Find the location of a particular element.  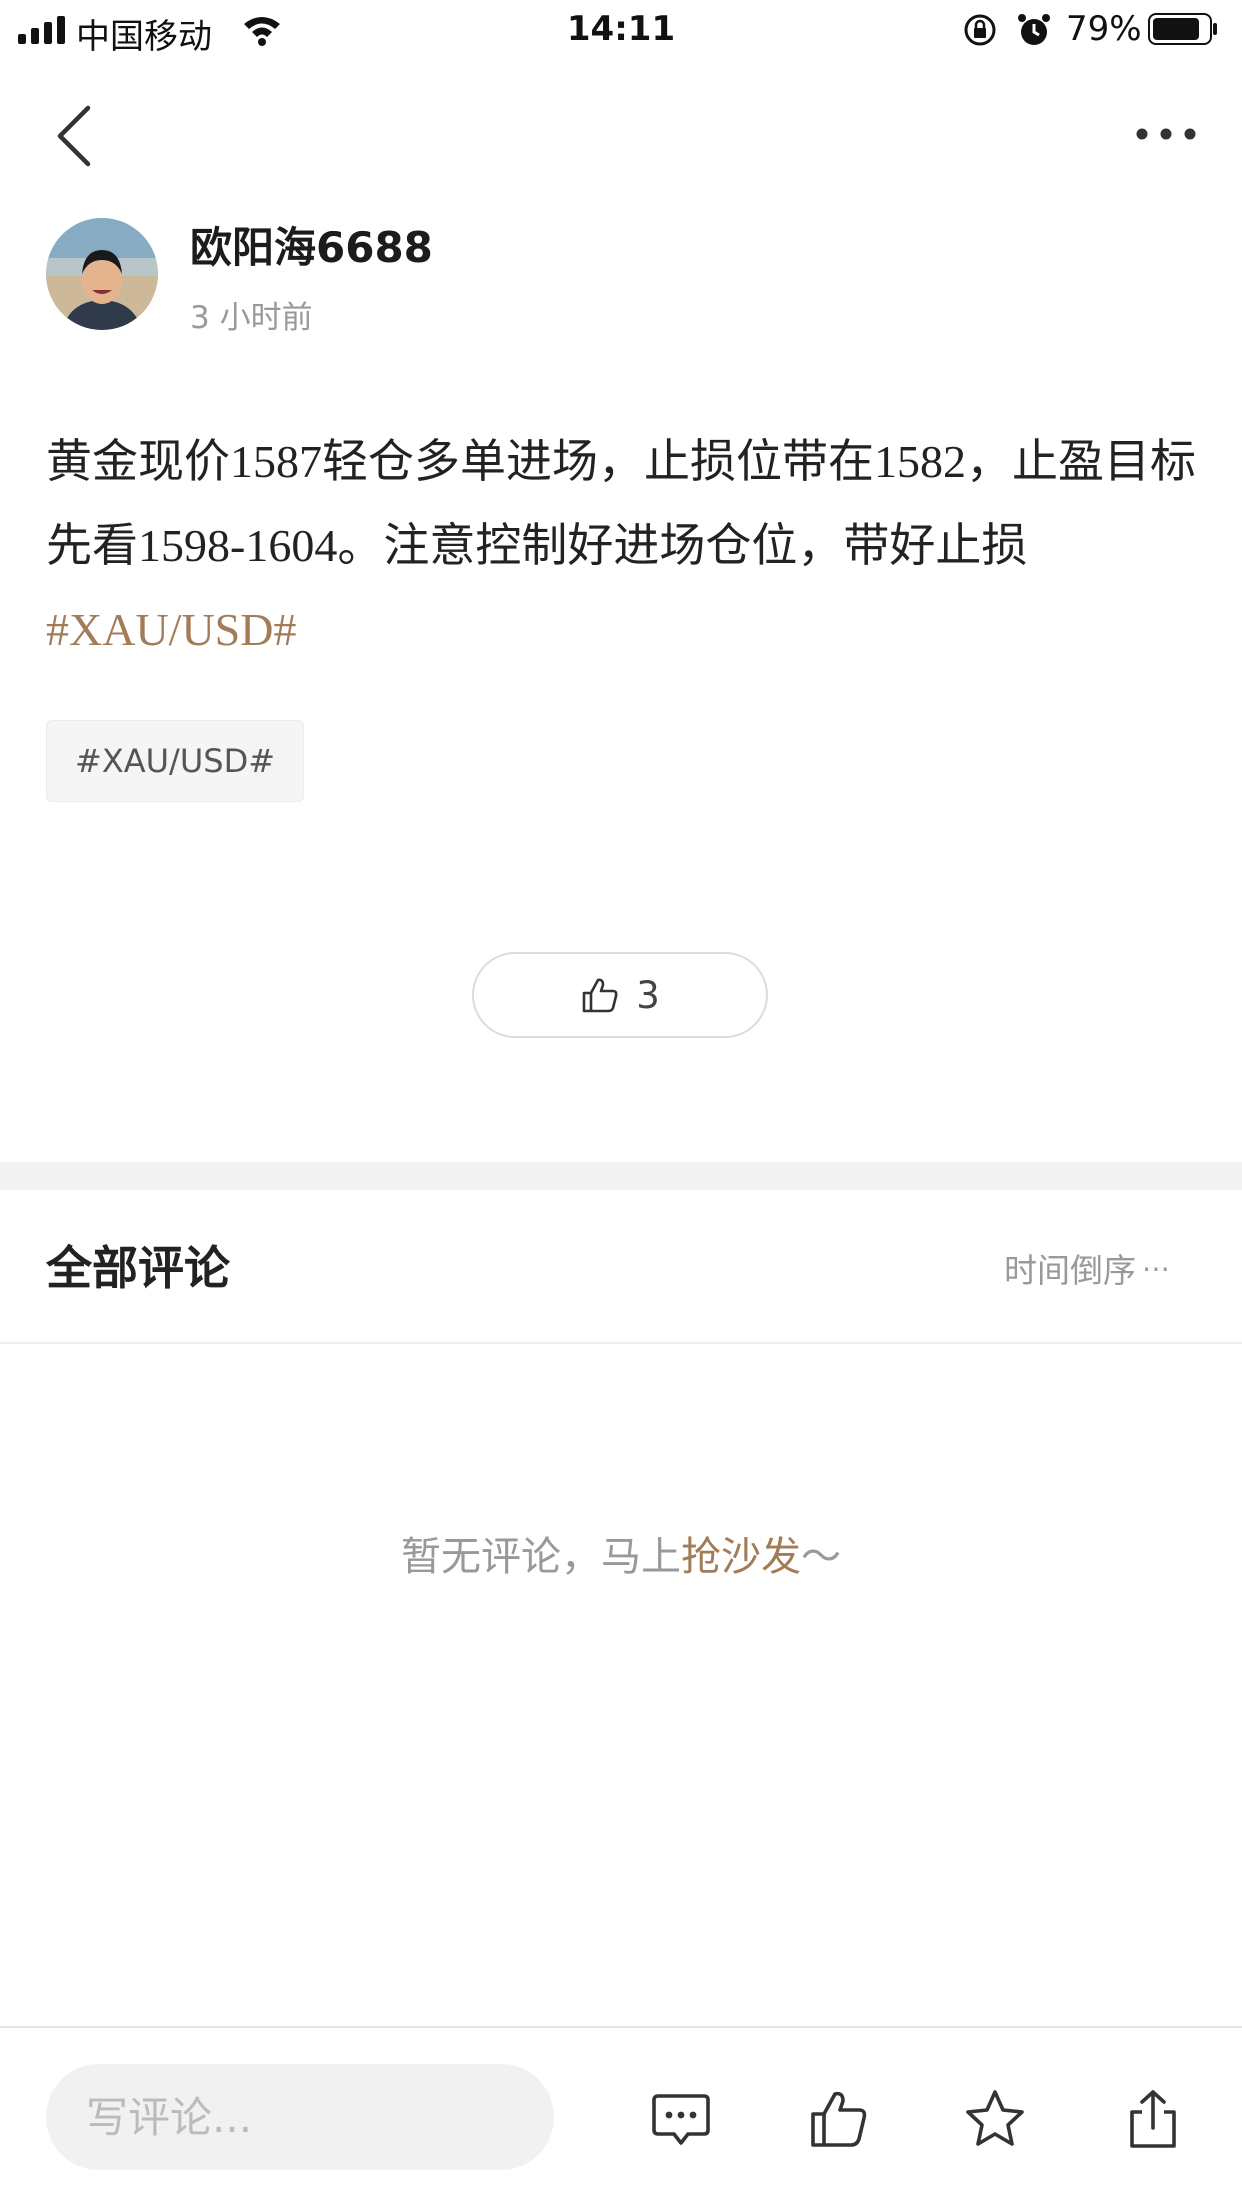

comments-divider is located at coordinates (621, 1343).